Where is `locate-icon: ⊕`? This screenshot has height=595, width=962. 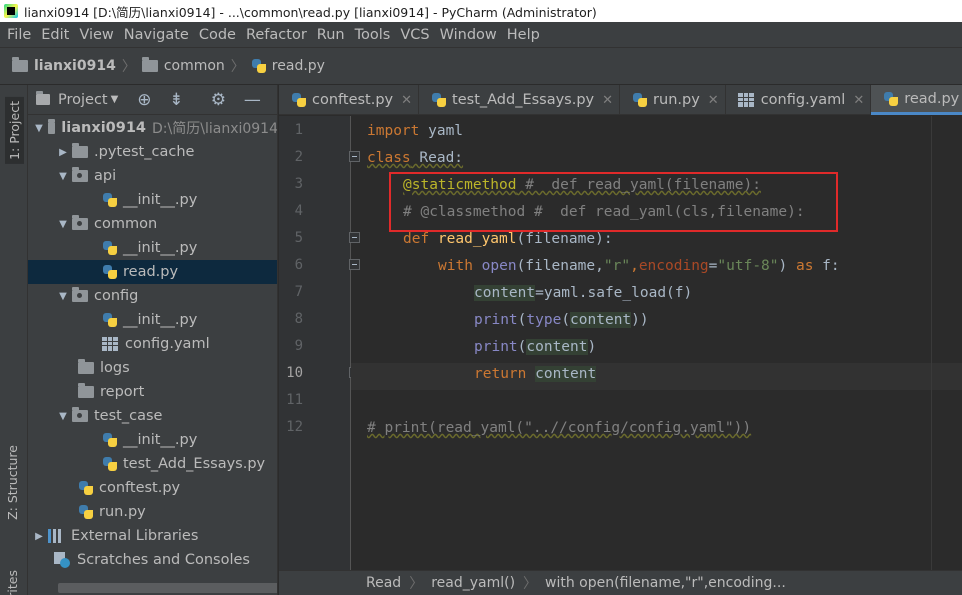
locate-icon: ⊕ is located at coordinates (144, 100).